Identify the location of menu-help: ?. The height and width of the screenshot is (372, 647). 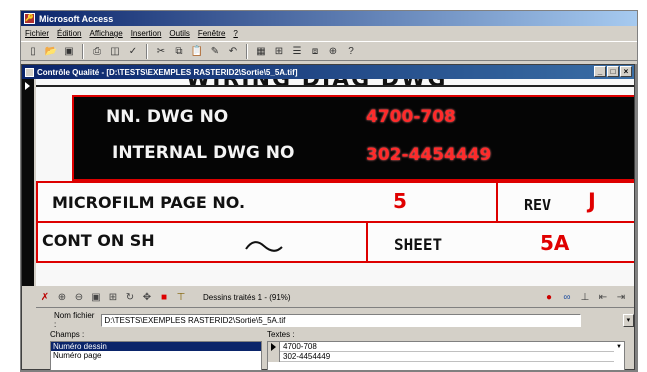
(235, 33).